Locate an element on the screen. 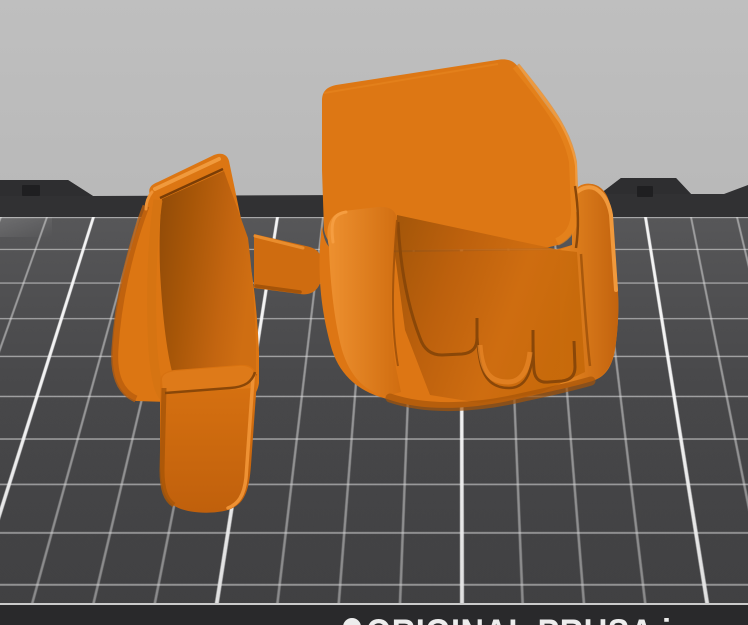 The image size is (748, 625). model-left-rail is located at coordinates (364, 301).